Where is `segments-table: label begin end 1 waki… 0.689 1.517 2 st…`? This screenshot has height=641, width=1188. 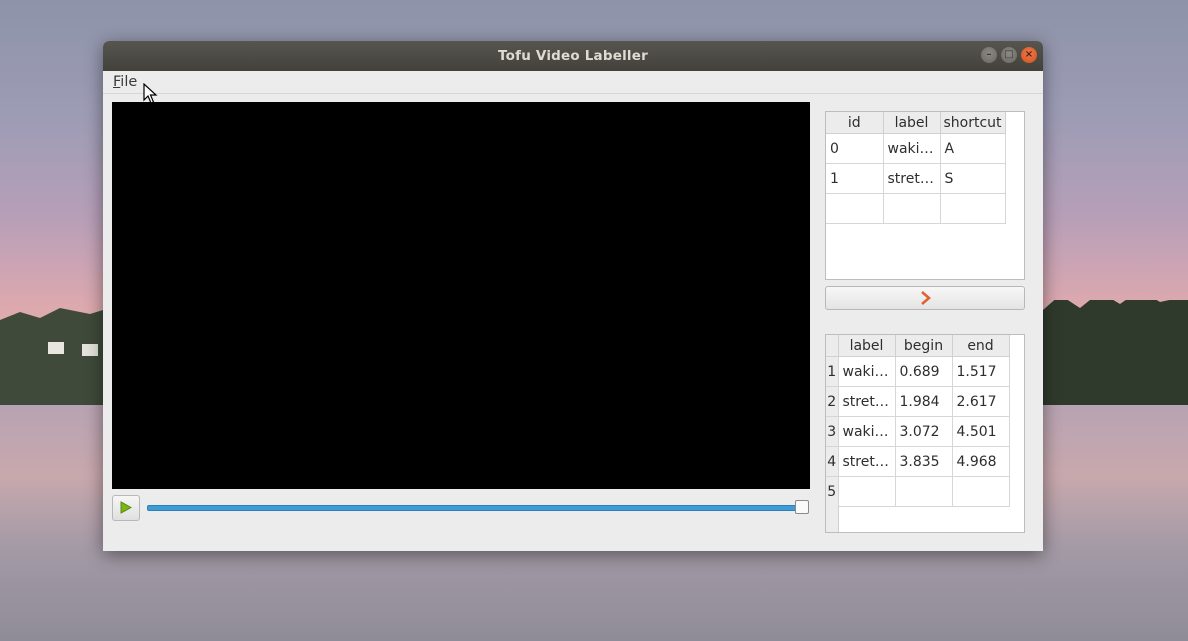
segments-table: label begin end 1 waki… 0.689 1.517 2 st… is located at coordinates (925, 433).